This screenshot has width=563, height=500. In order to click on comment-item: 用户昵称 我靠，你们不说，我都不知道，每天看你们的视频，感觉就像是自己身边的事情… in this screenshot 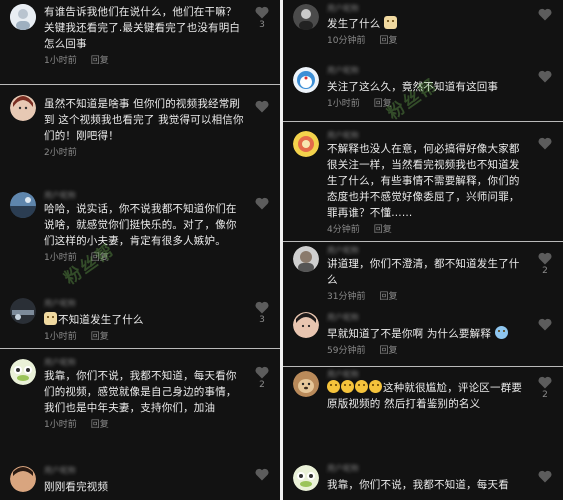, I will do `click(140, 395)`.